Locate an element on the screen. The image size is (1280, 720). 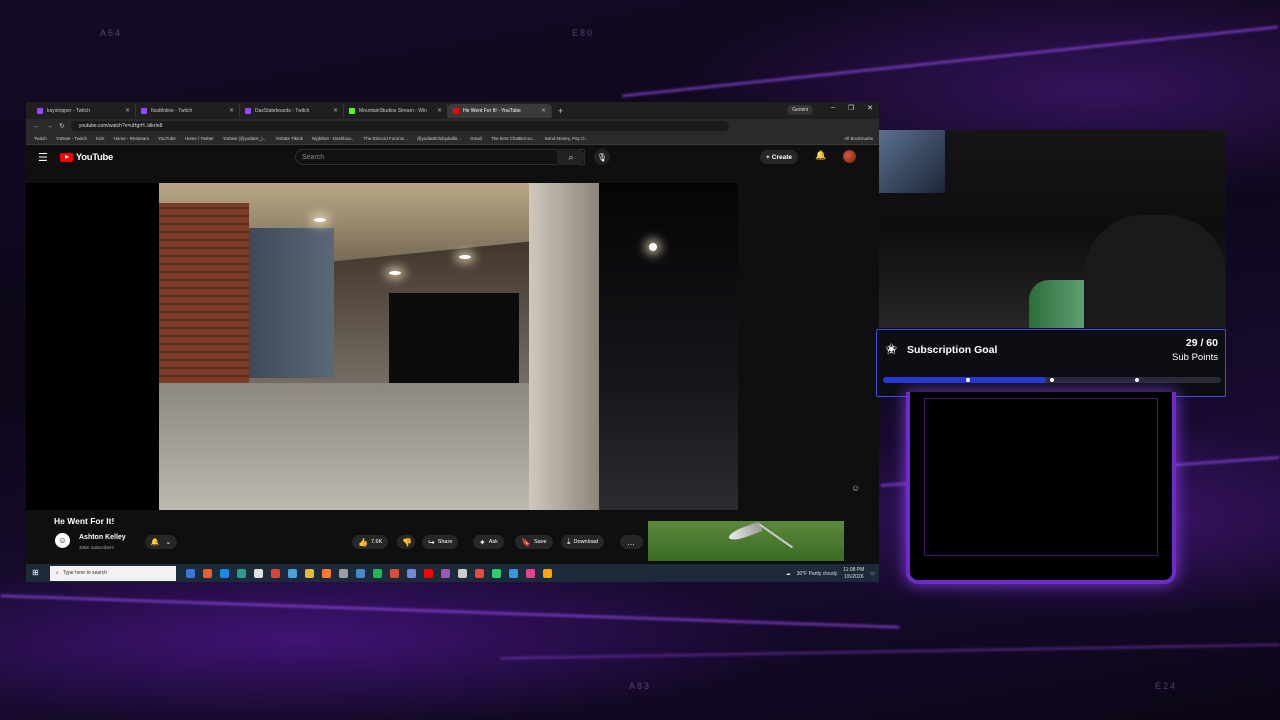
notification-button: 🔔 ⌄ is located at coordinates (161, 542).